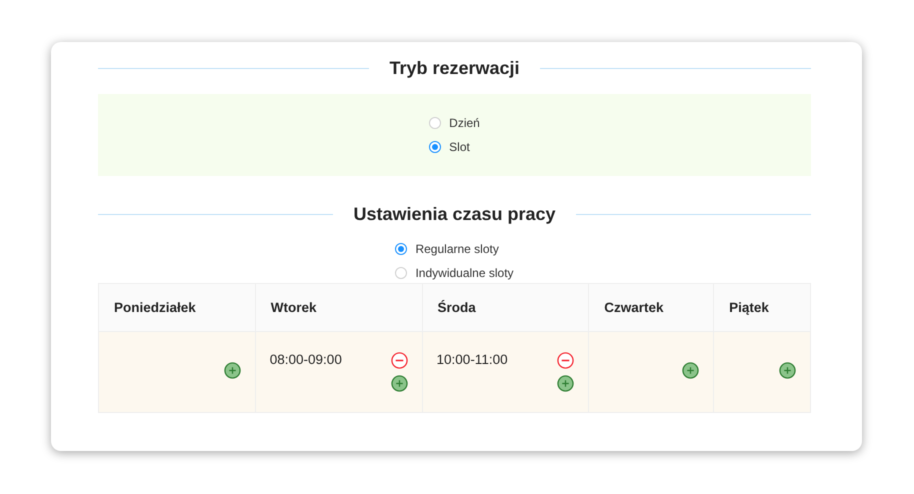 This screenshot has width=914, height=494. What do you see at coordinates (454, 214) in the screenshot?
I see `section-title: Ustawienia czasu pracy` at bounding box center [454, 214].